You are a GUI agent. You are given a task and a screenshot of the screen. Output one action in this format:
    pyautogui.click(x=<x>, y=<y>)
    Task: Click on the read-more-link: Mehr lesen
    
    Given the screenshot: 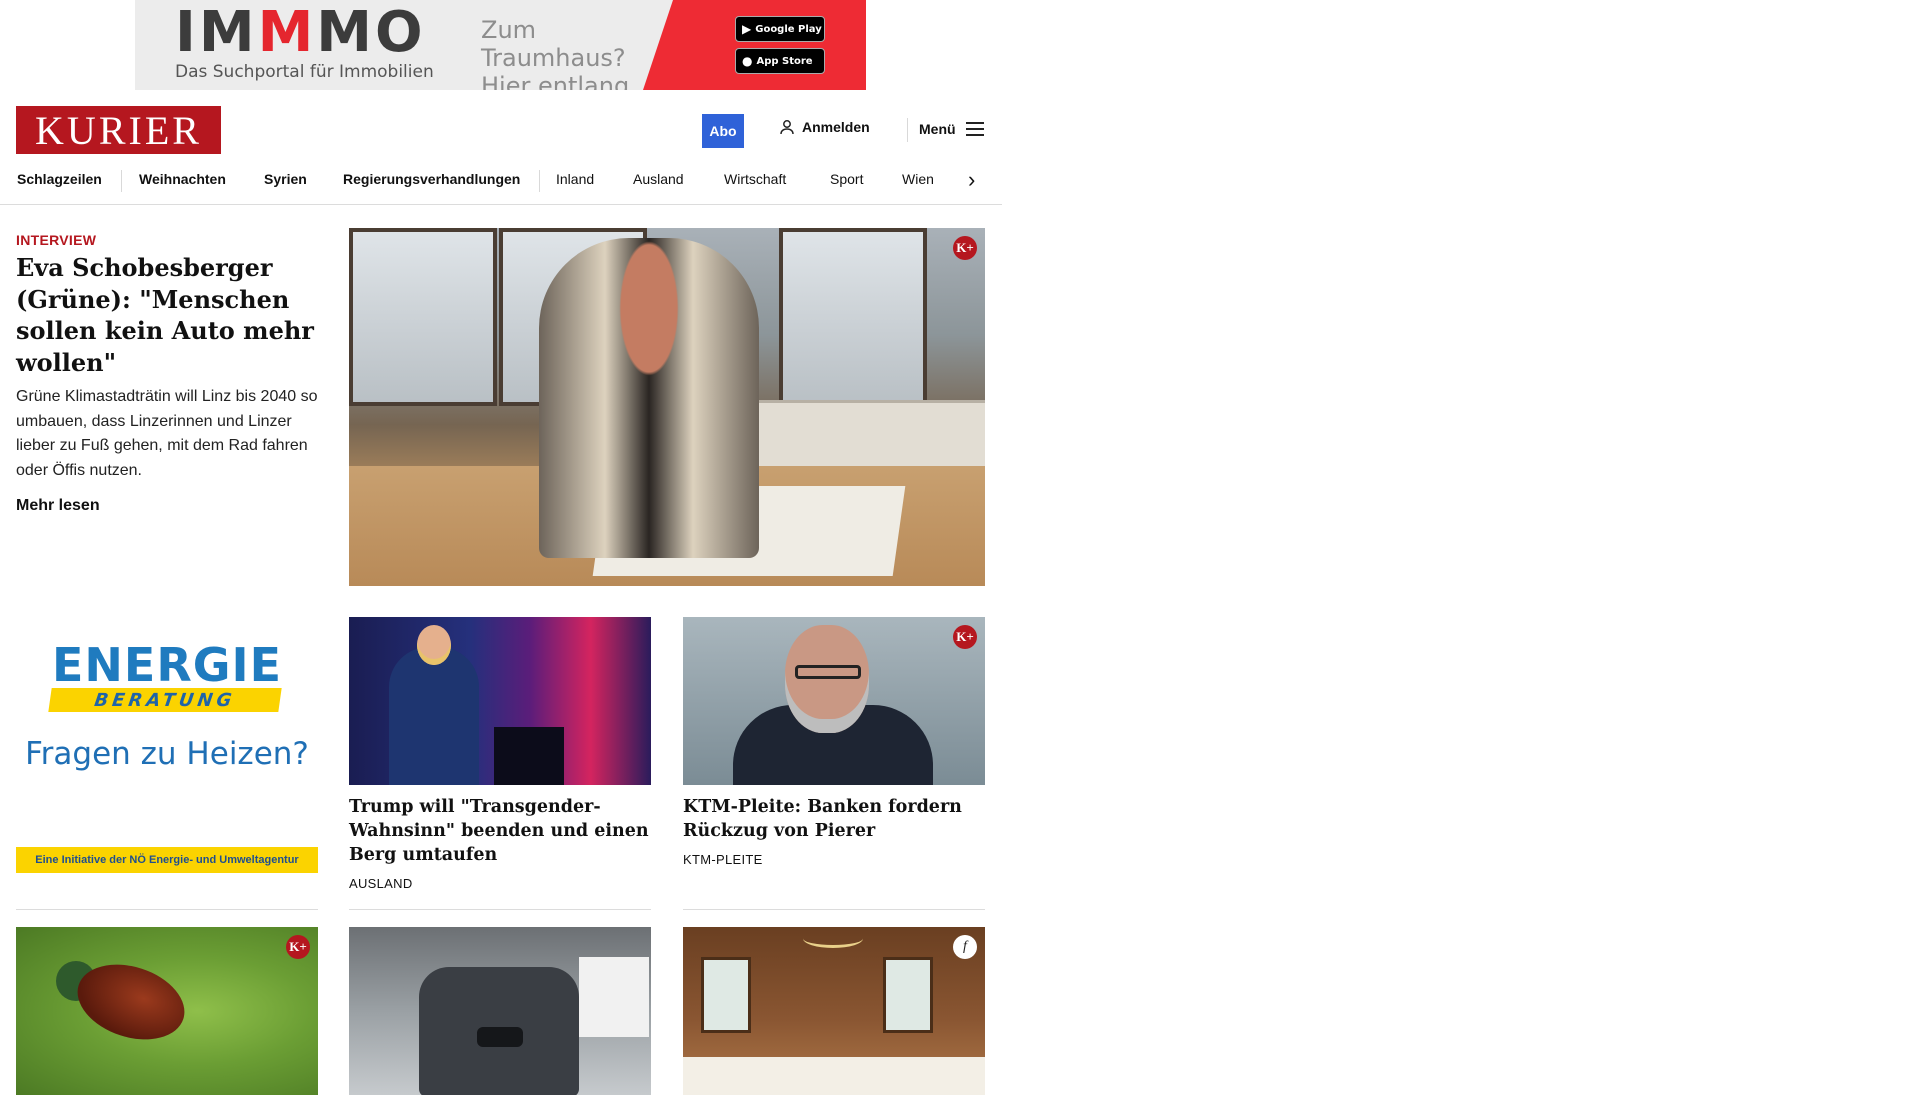 What is the action you would take?
    pyautogui.click(x=58, y=506)
    